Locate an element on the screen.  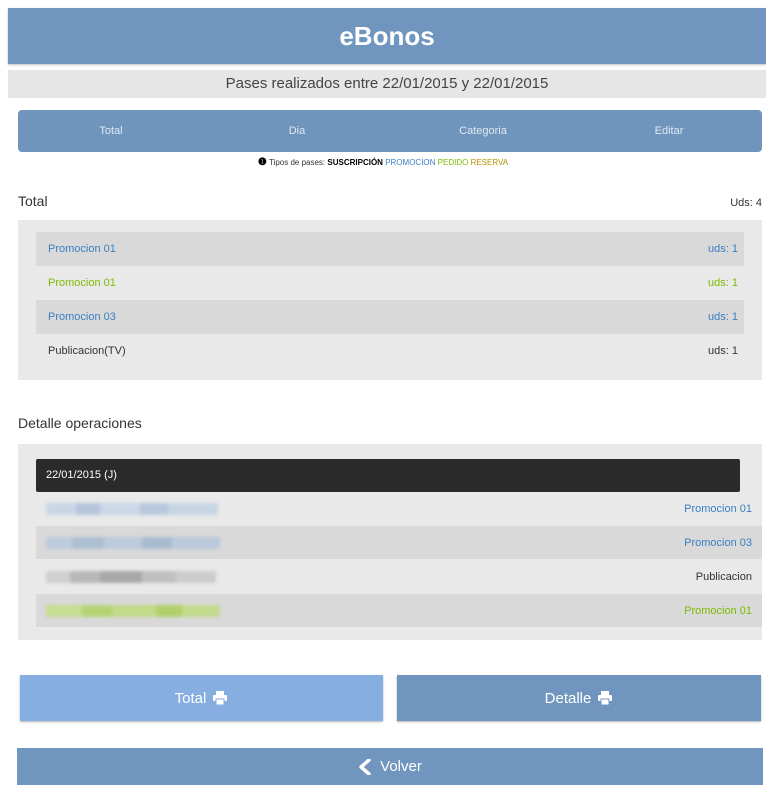
tab-dia: Dia is located at coordinates (297, 131).